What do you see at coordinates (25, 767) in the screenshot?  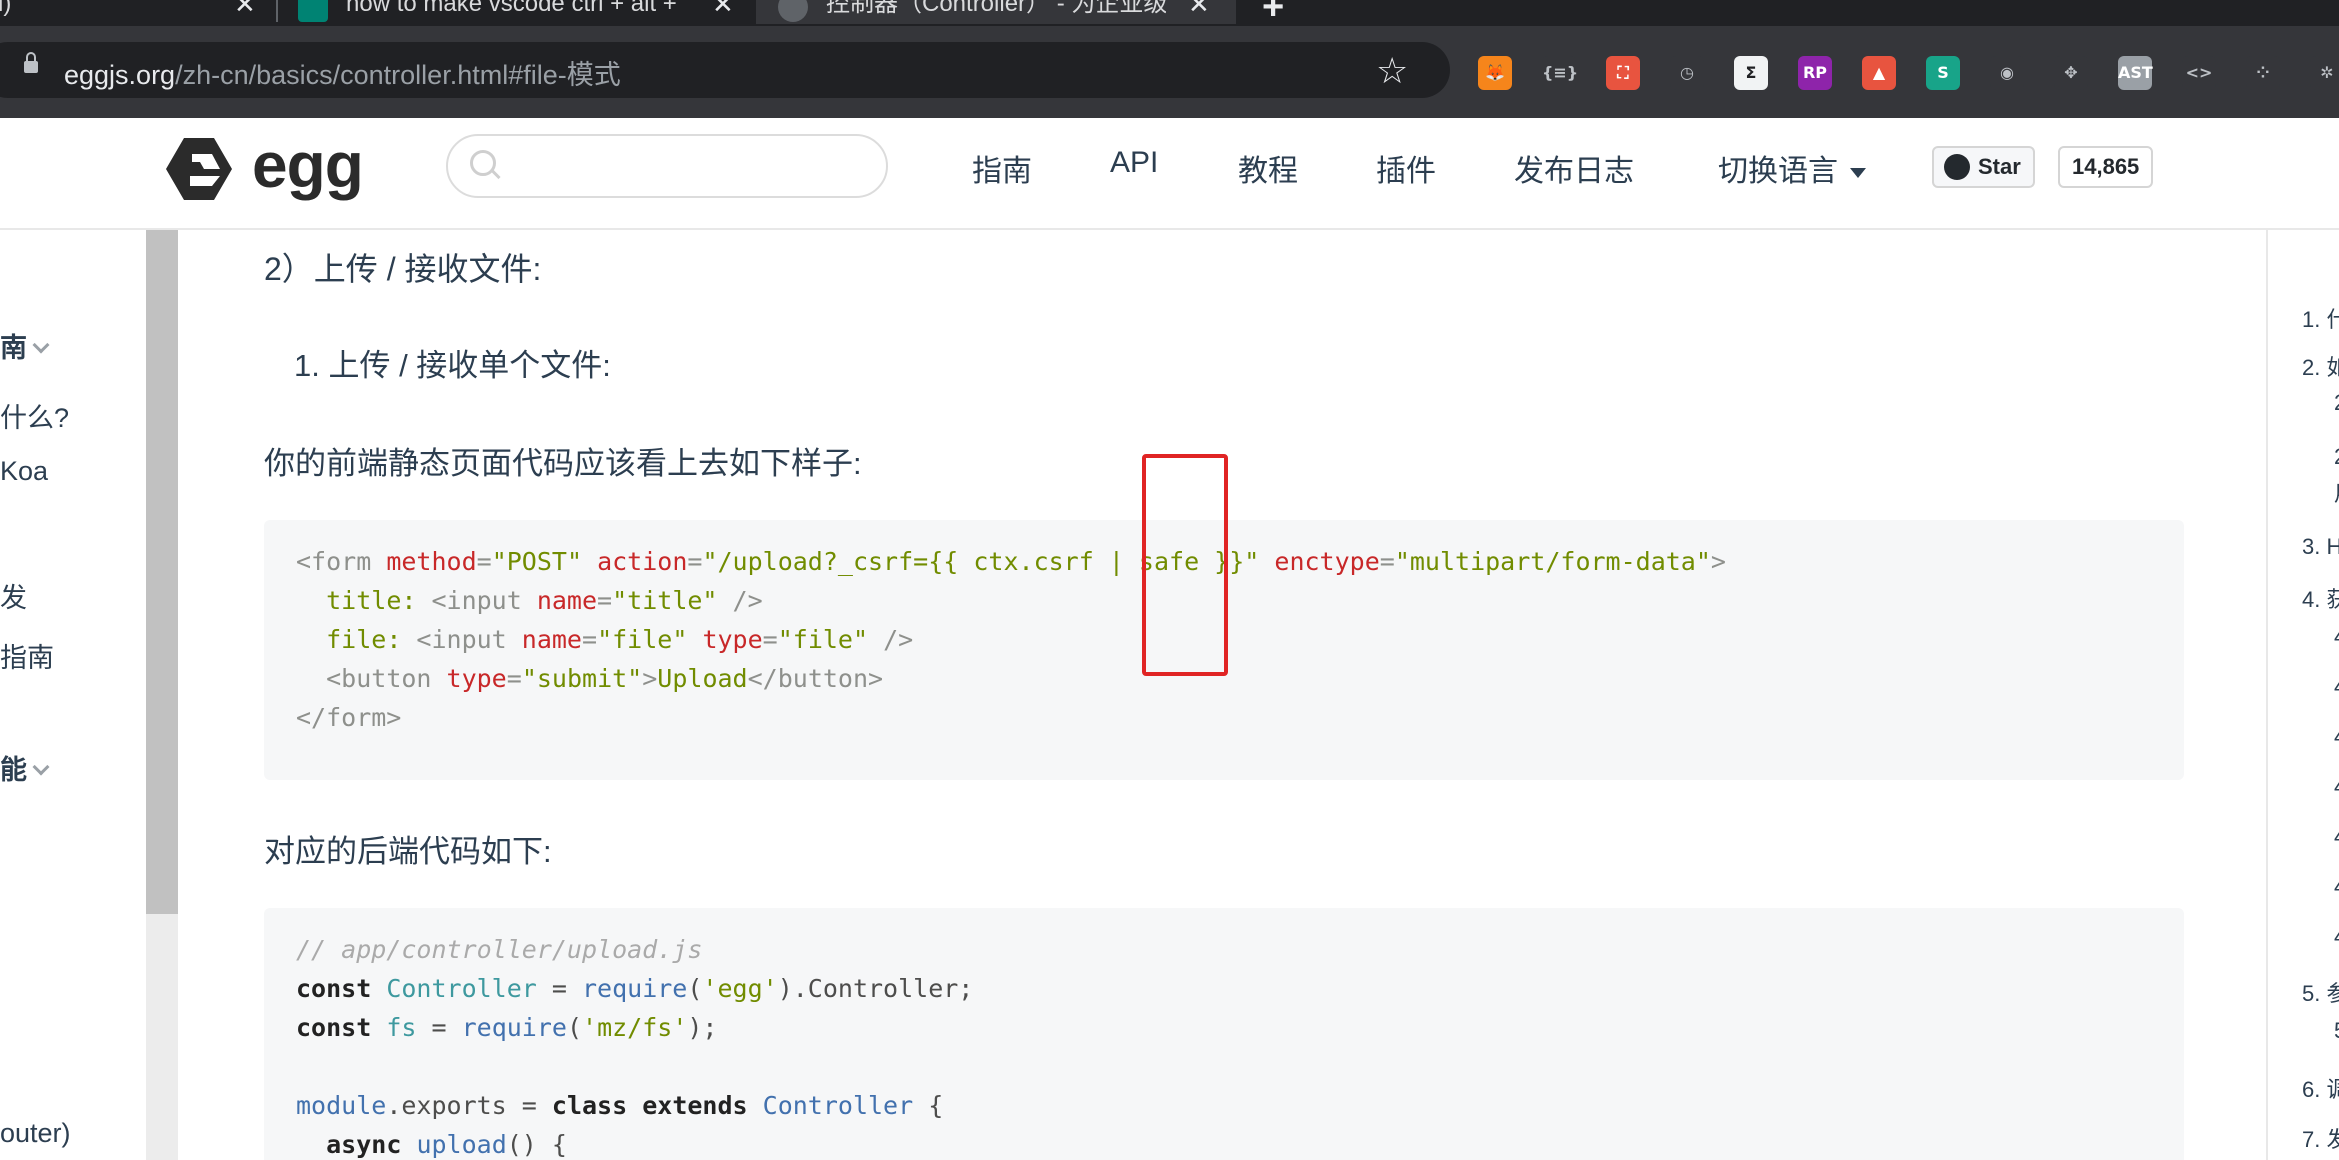 I see `sidebar-group: 能` at bounding box center [25, 767].